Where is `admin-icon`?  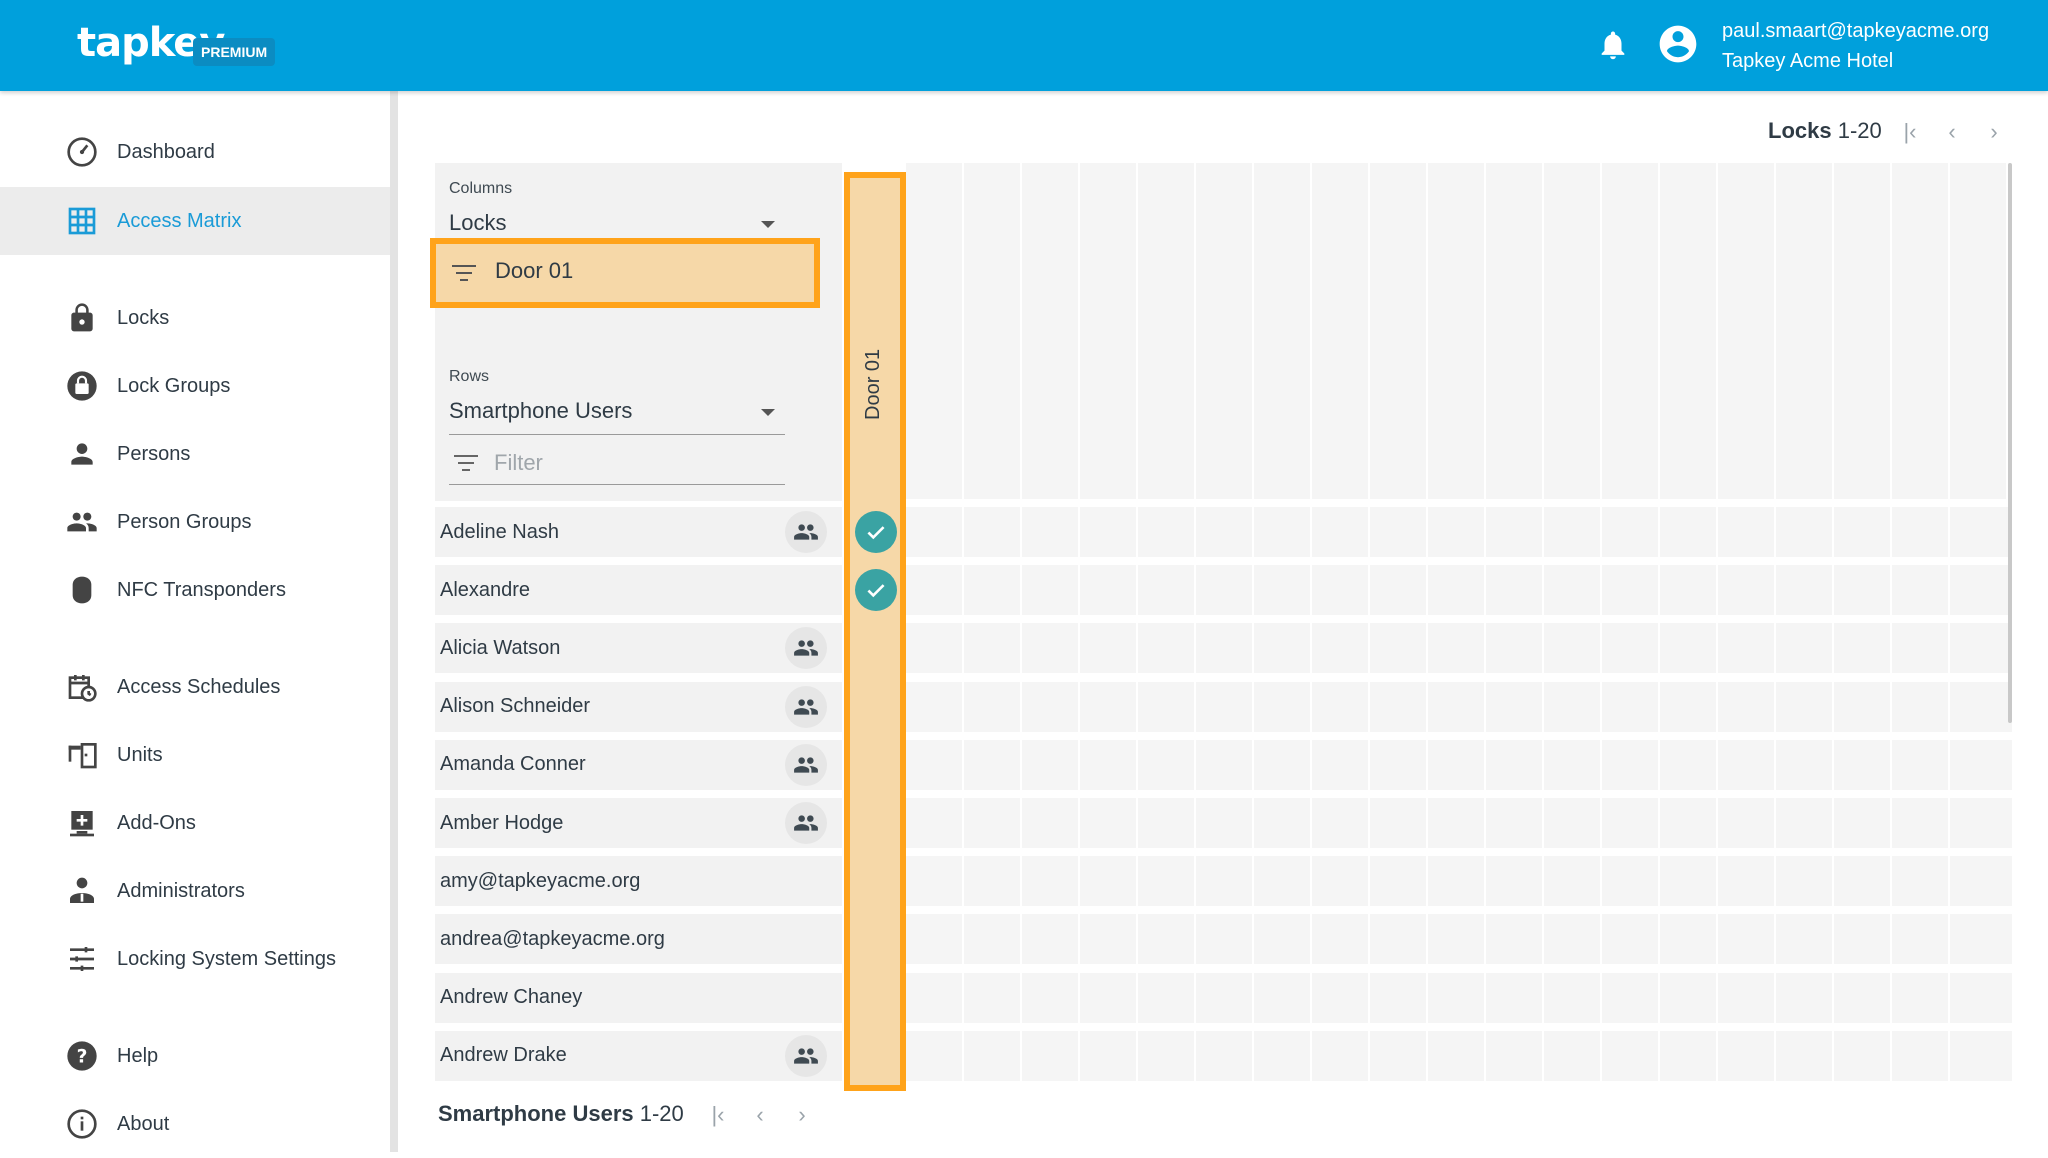
admin-icon is located at coordinates (82, 890).